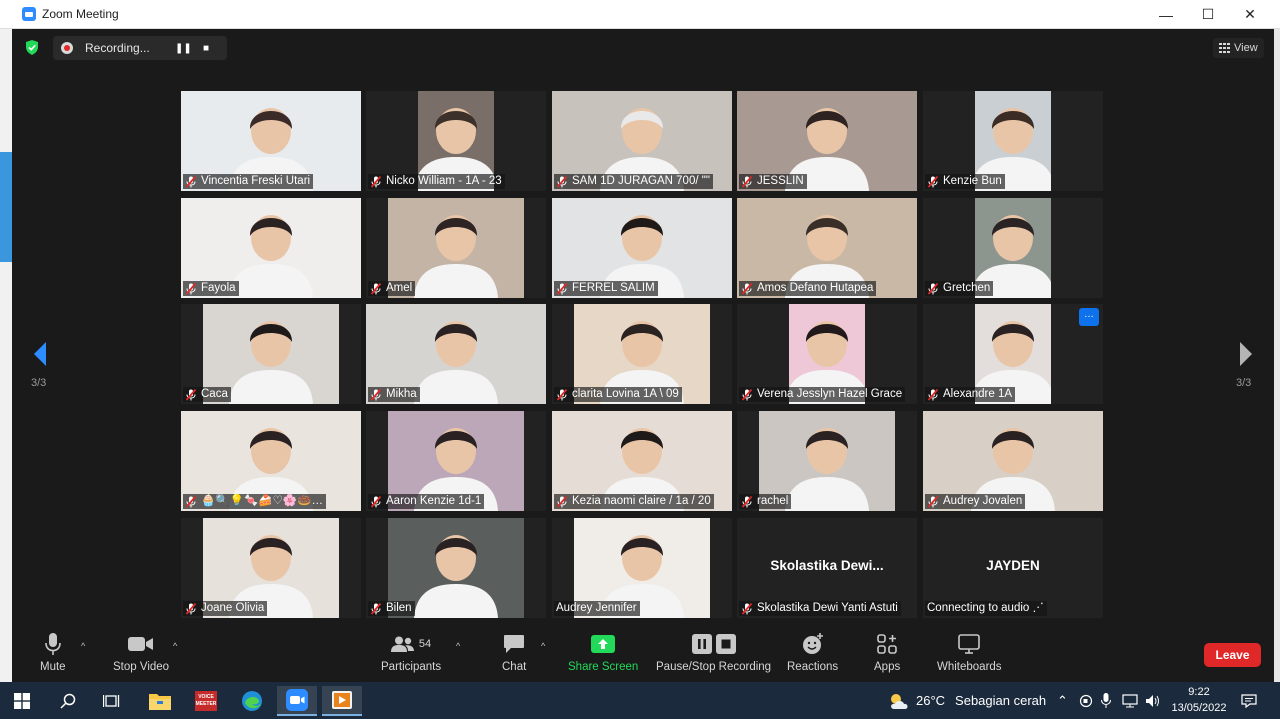 This screenshot has height=719, width=1280. I want to click on participant-tile: Bilen, so click(456, 568).